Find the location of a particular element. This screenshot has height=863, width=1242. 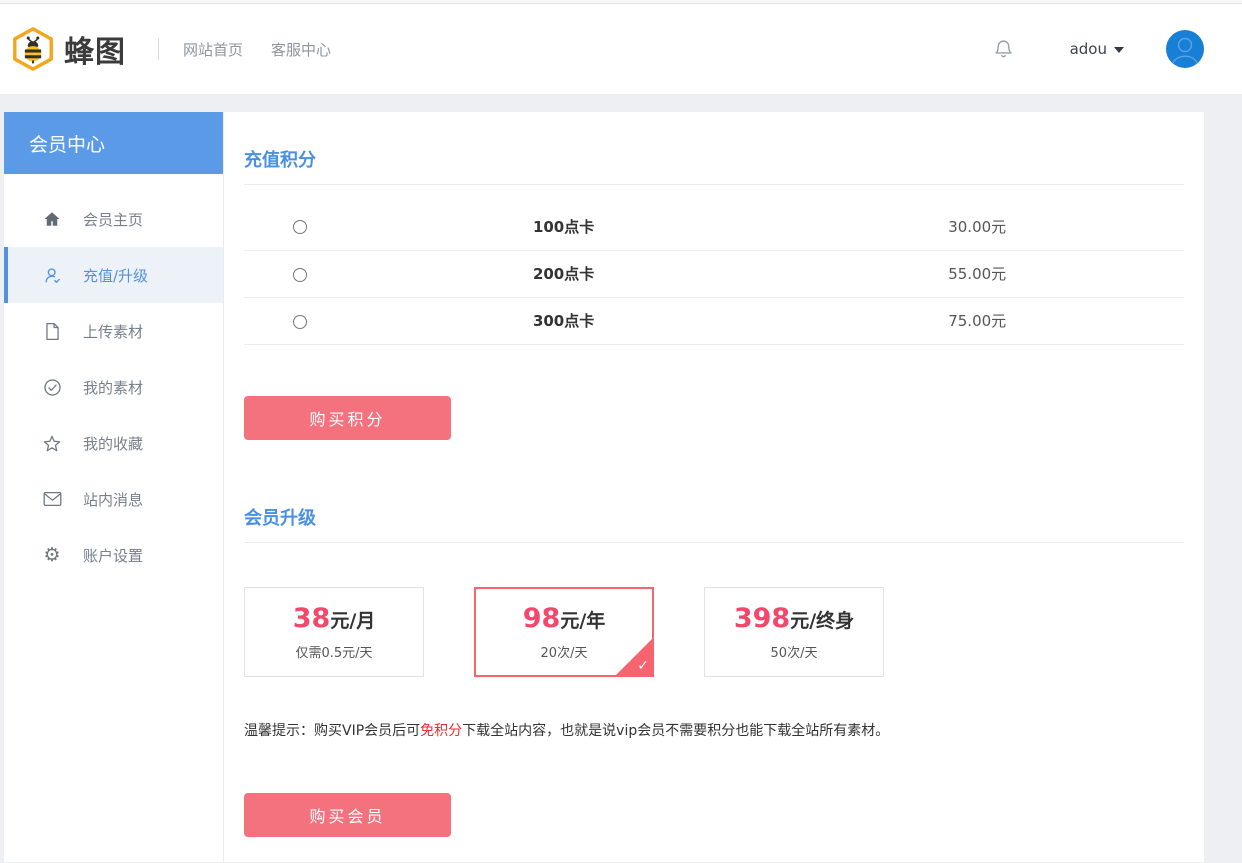

plan-card-yearly: 98元/年 20次/天 is located at coordinates (564, 631).